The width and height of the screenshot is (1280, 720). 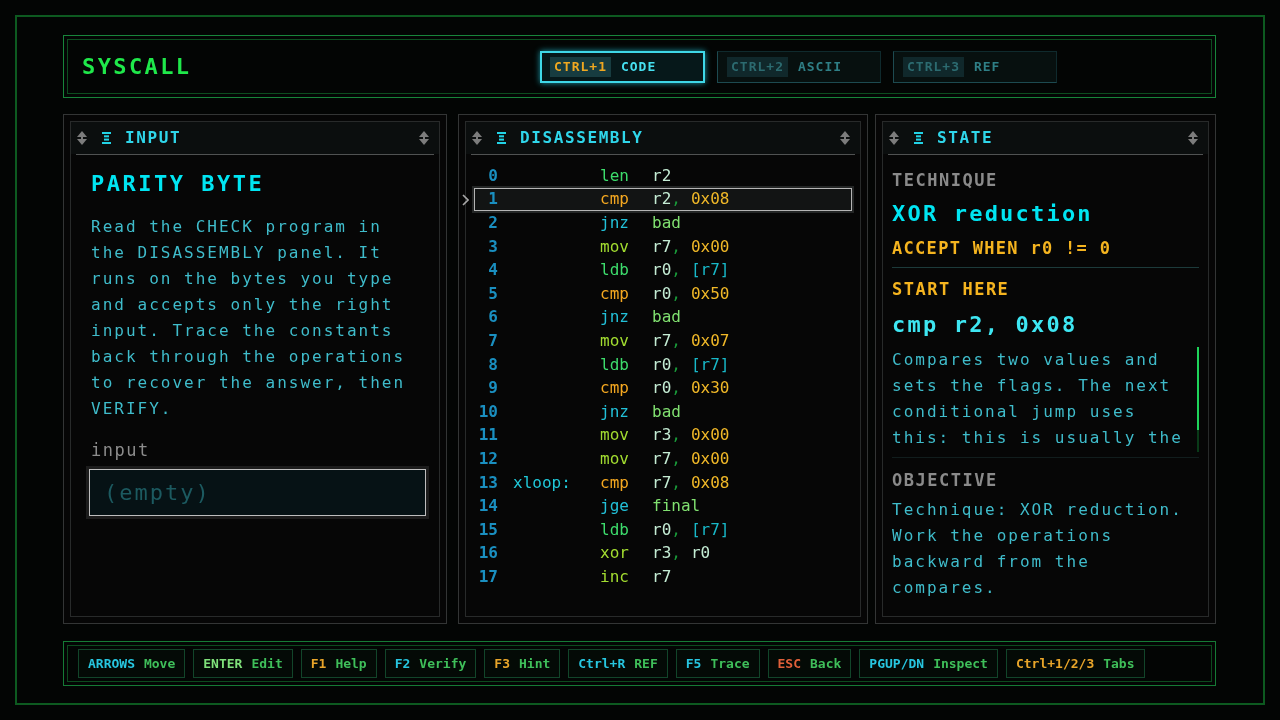 What do you see at coordinates (799, 66) in the screenshot?
I see `tab: CTRL+2 ASCII` at bounding box center [799, 66].